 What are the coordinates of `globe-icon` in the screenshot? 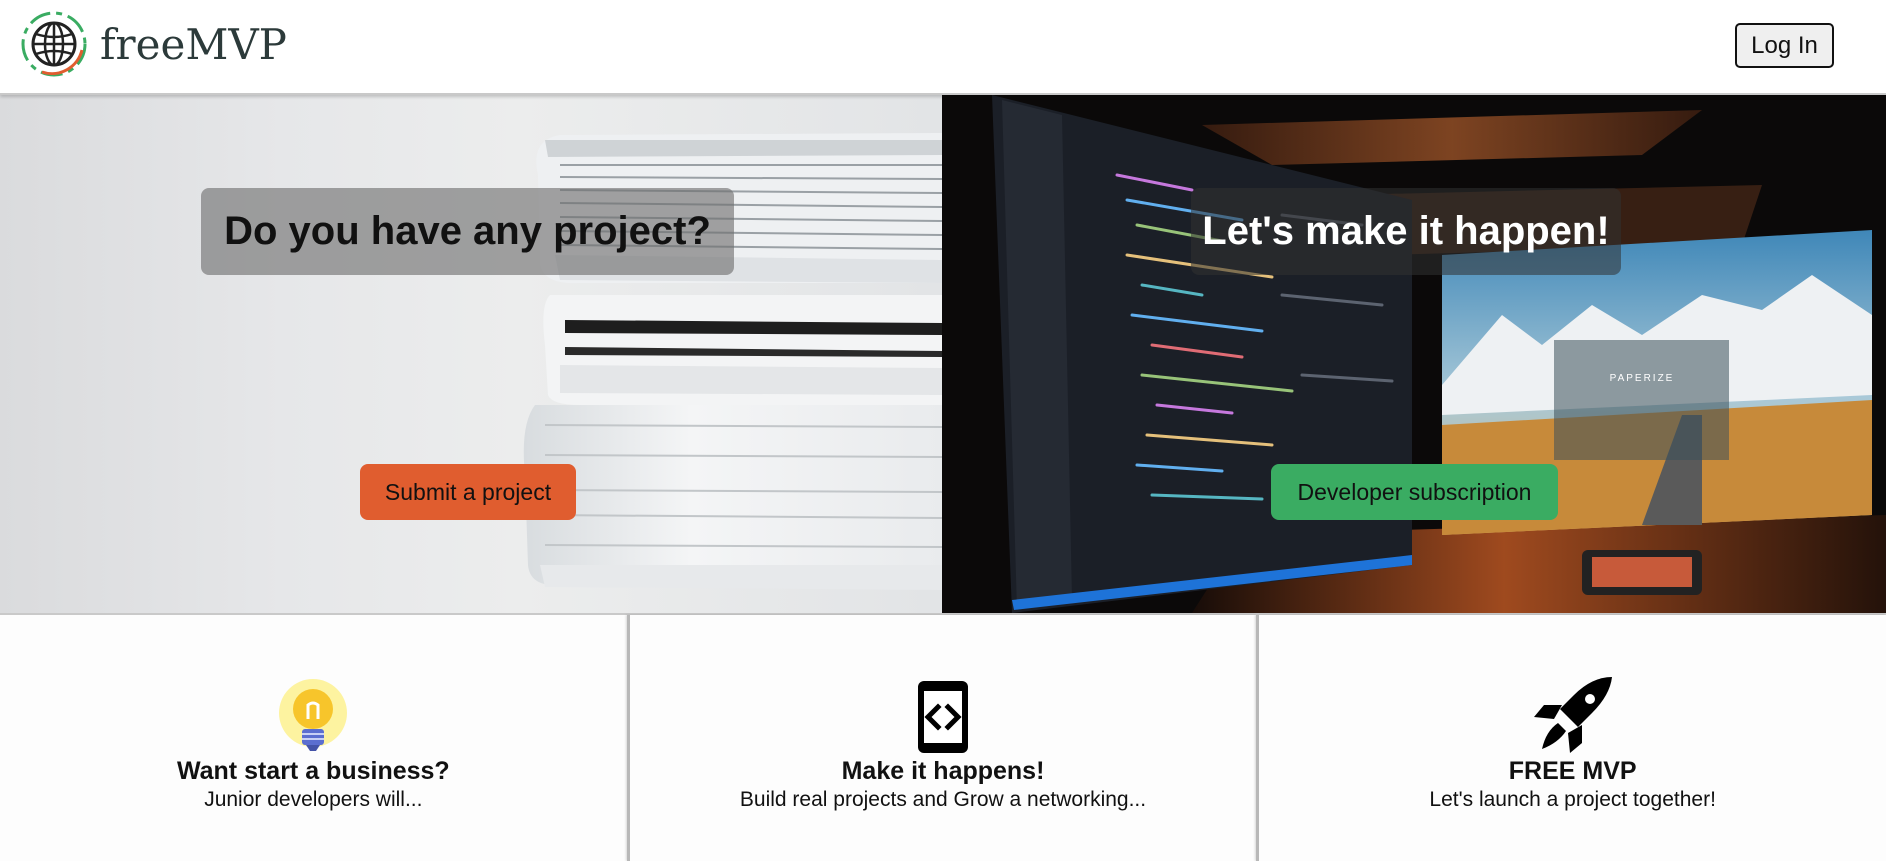 It's located at (54, 44).